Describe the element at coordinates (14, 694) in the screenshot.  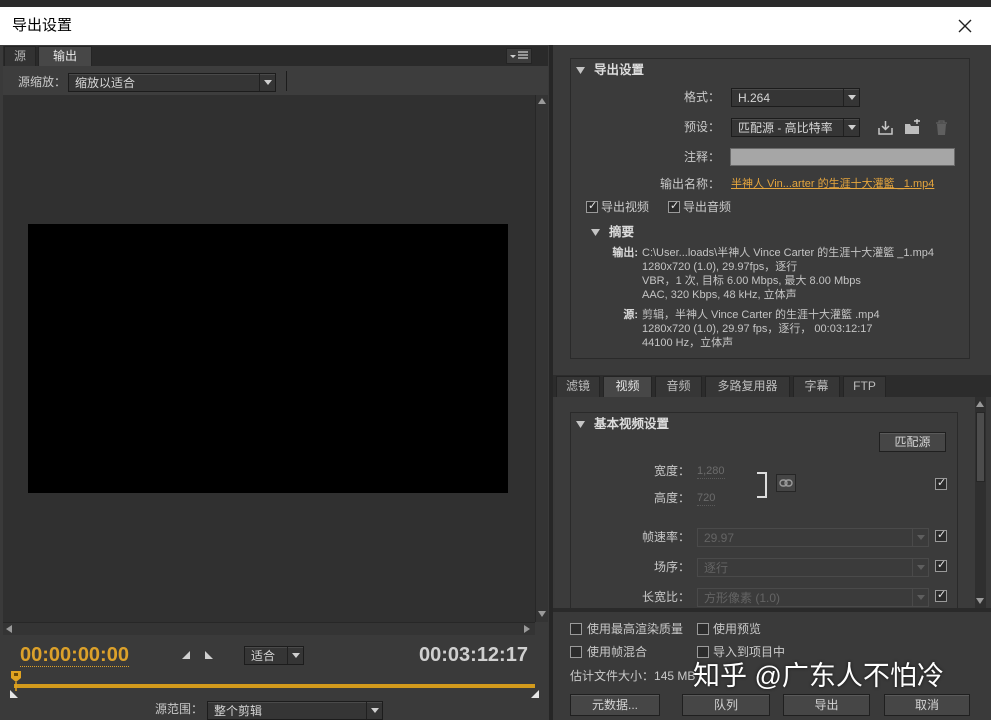
I see `work-area-start-icon` at that location.